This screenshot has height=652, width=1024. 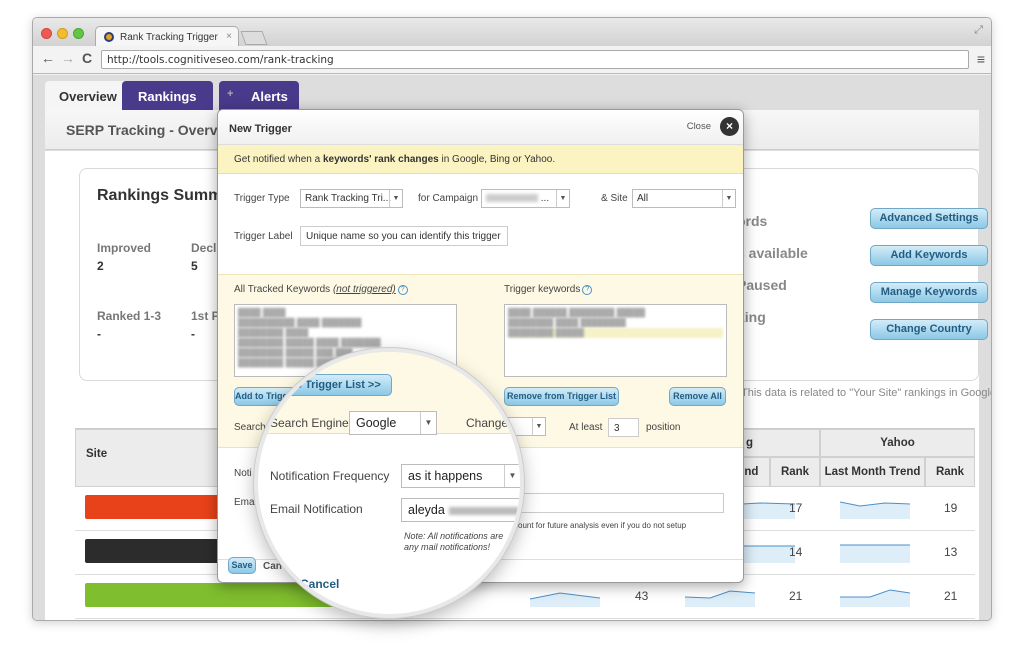 I want to click on yahoo-header: Yahoo, so click(x=897, y=443).